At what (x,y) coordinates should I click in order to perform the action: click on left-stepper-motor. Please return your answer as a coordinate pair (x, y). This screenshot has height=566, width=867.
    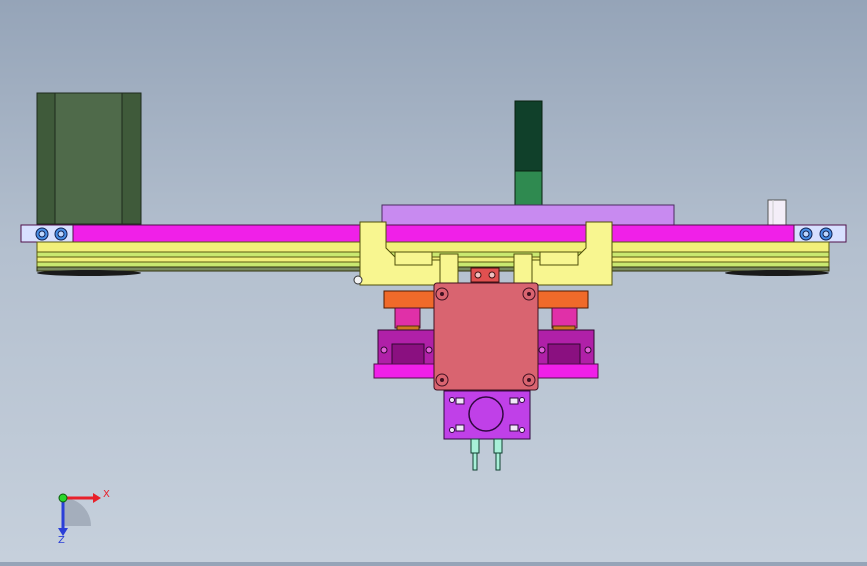
    Looking at the image, I should click on (89, 158).